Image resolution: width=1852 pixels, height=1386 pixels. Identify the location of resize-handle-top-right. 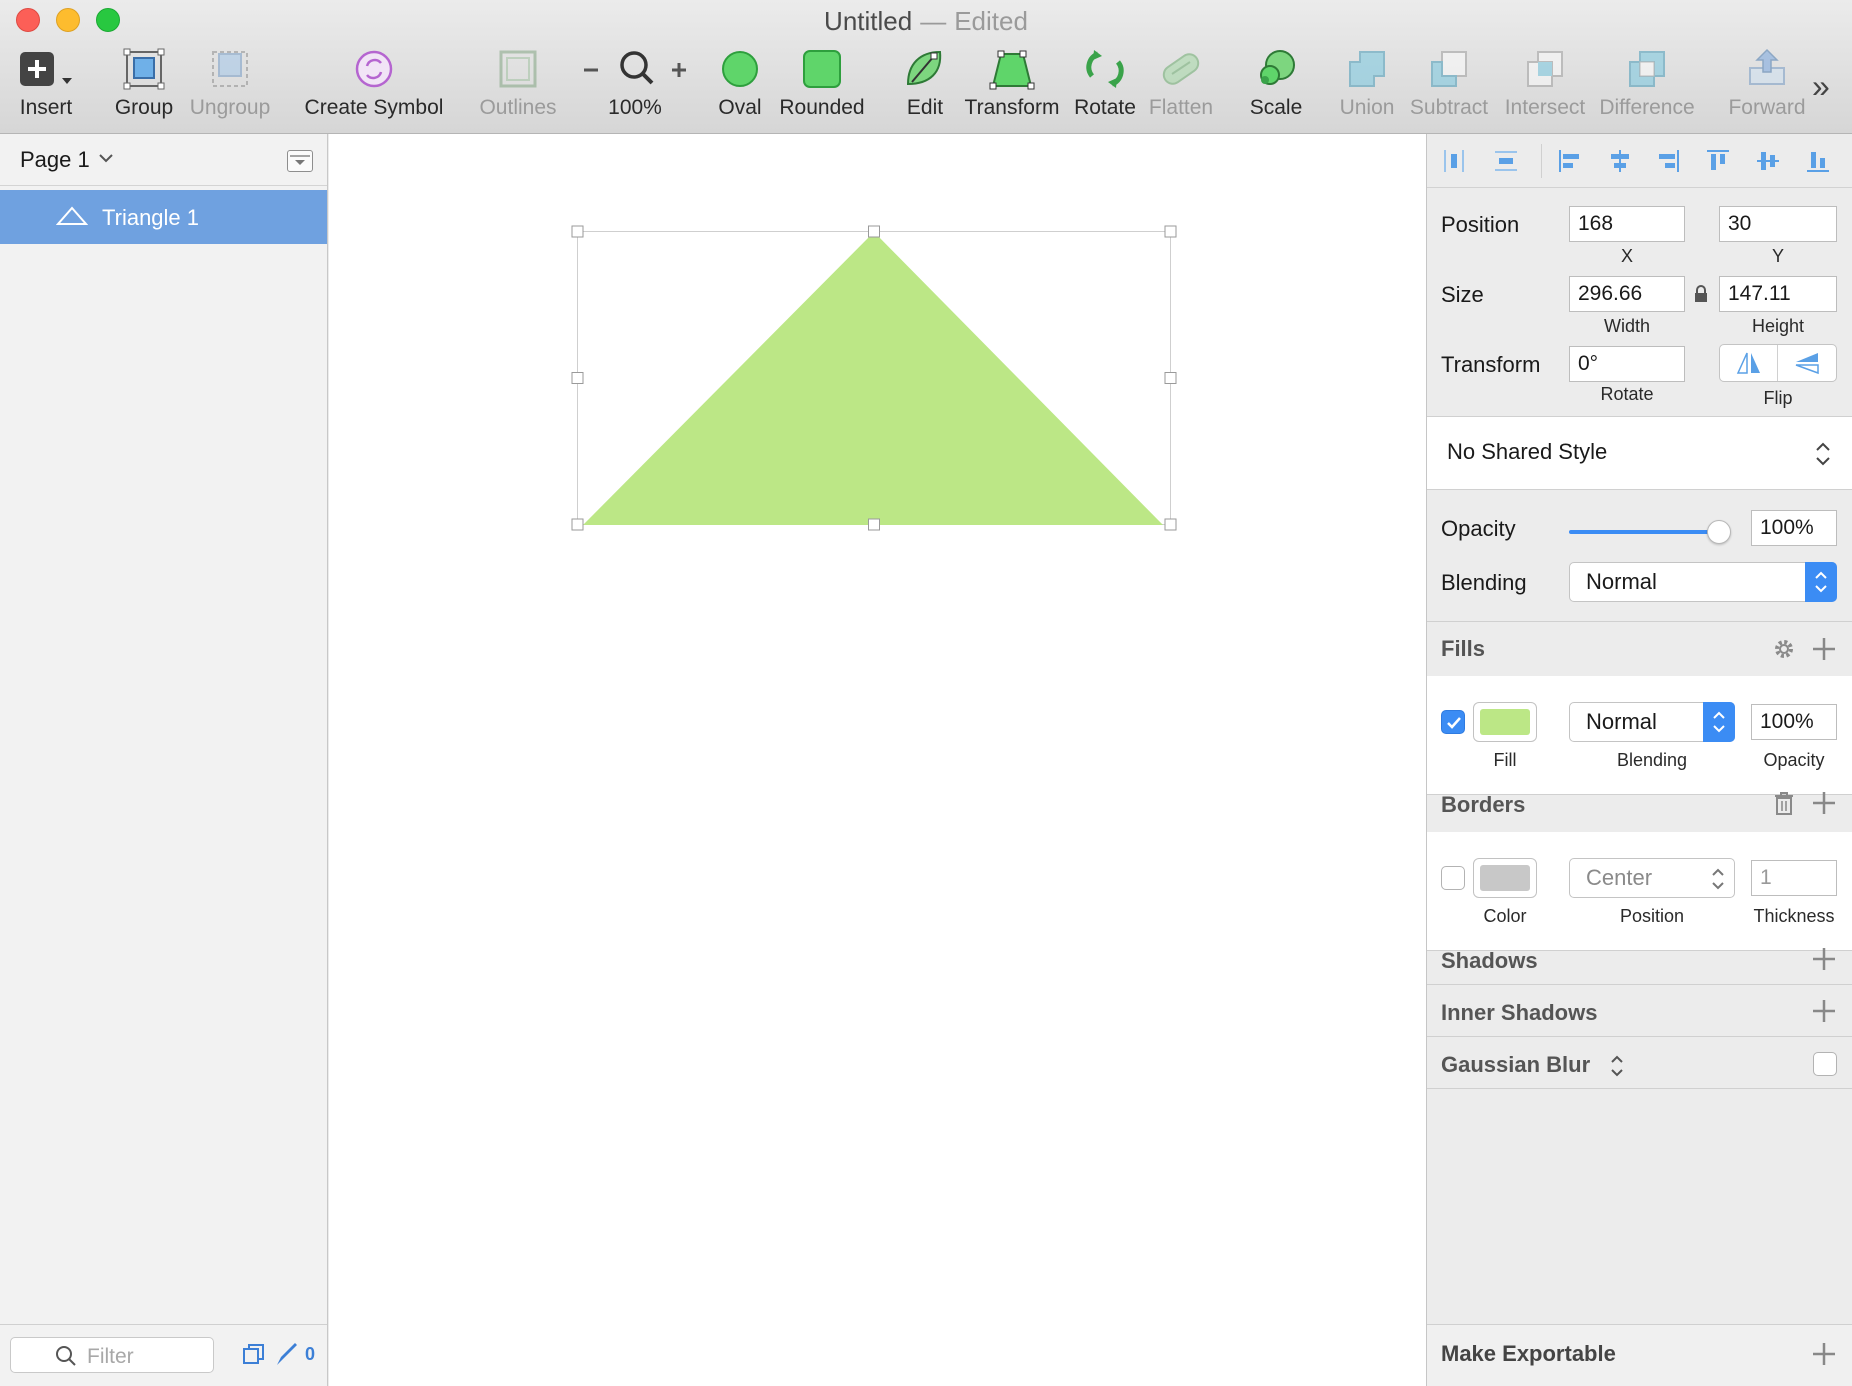
(1170, 231).